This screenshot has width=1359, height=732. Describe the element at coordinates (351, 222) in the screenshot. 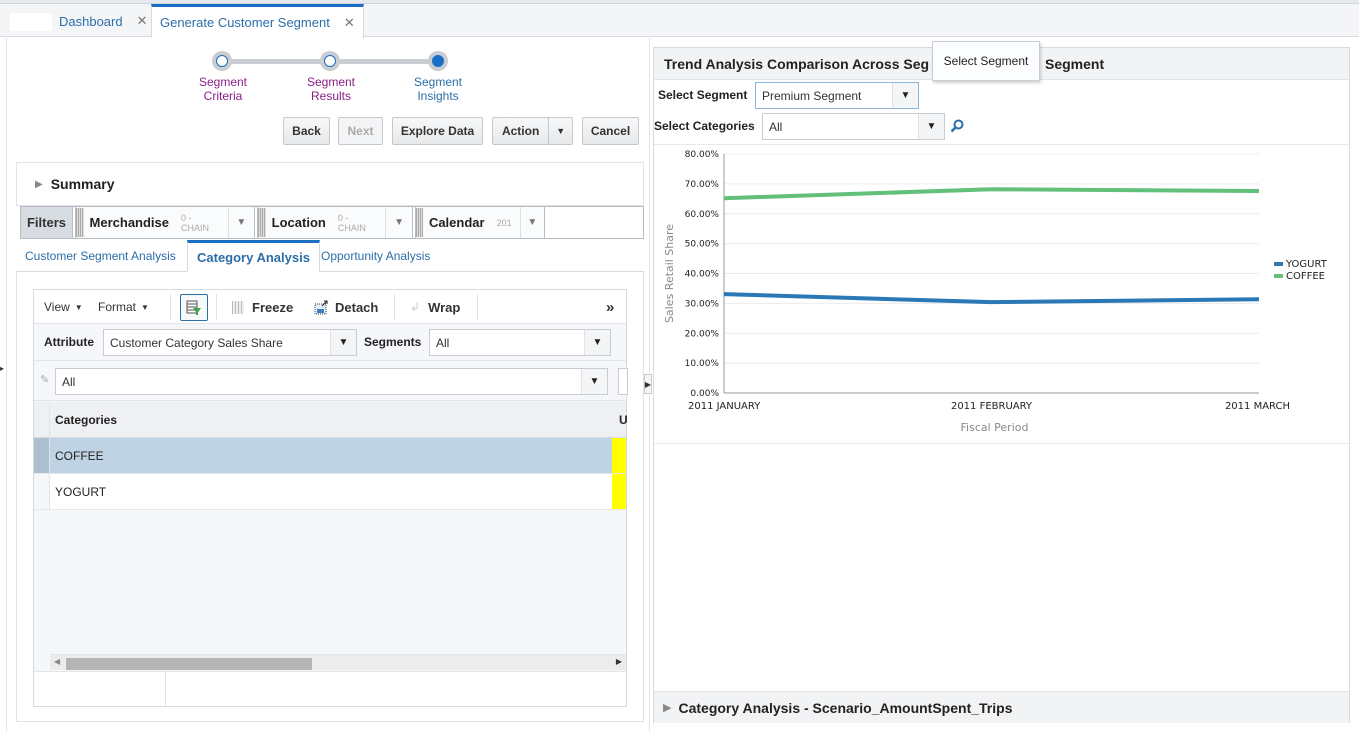

I see `filter-value: 0 - CHAIN` at that location.